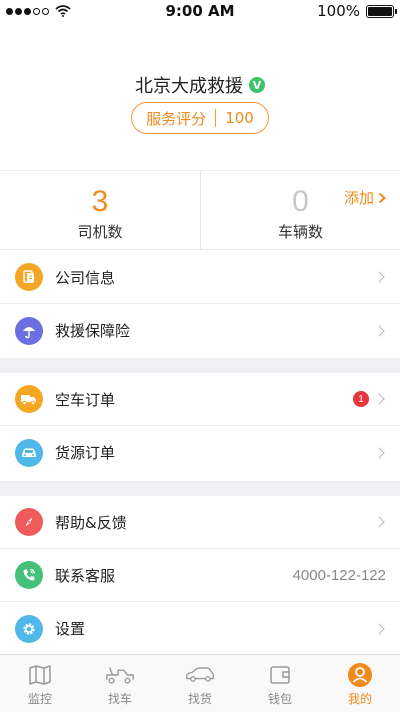  What do you see at coordinates (27, 11) in the screenshot?
I see `signal-icon` at bounding box center [27, 11].